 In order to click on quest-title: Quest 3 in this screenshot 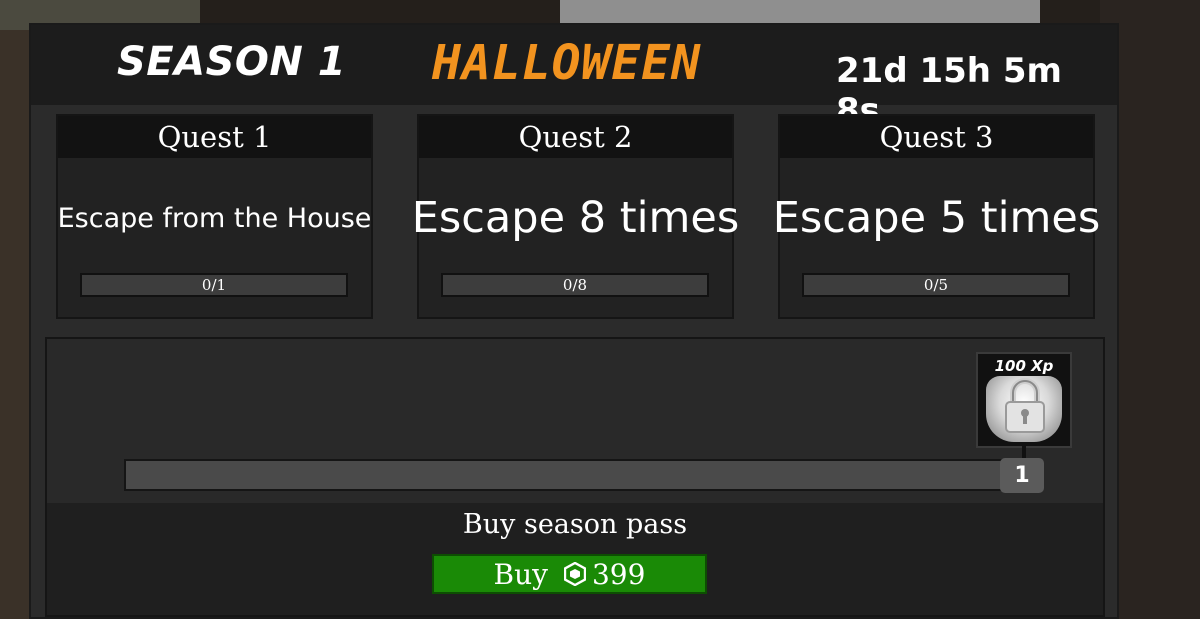, I will do `click(936, 137)`.